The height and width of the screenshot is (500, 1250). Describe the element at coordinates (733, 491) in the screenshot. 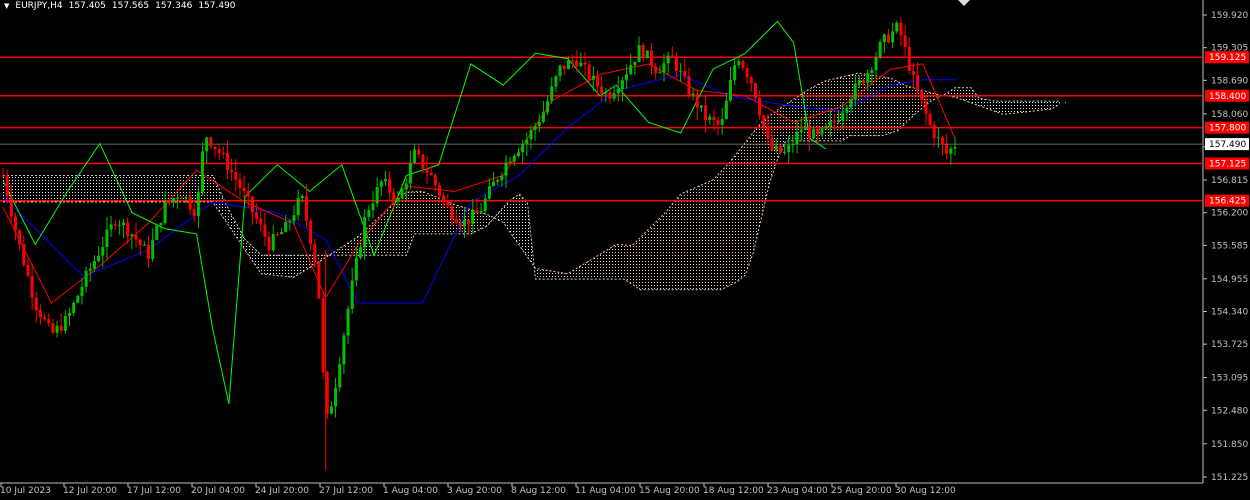

I see `time-tick-label: 18 Aug 12:00` at that location.